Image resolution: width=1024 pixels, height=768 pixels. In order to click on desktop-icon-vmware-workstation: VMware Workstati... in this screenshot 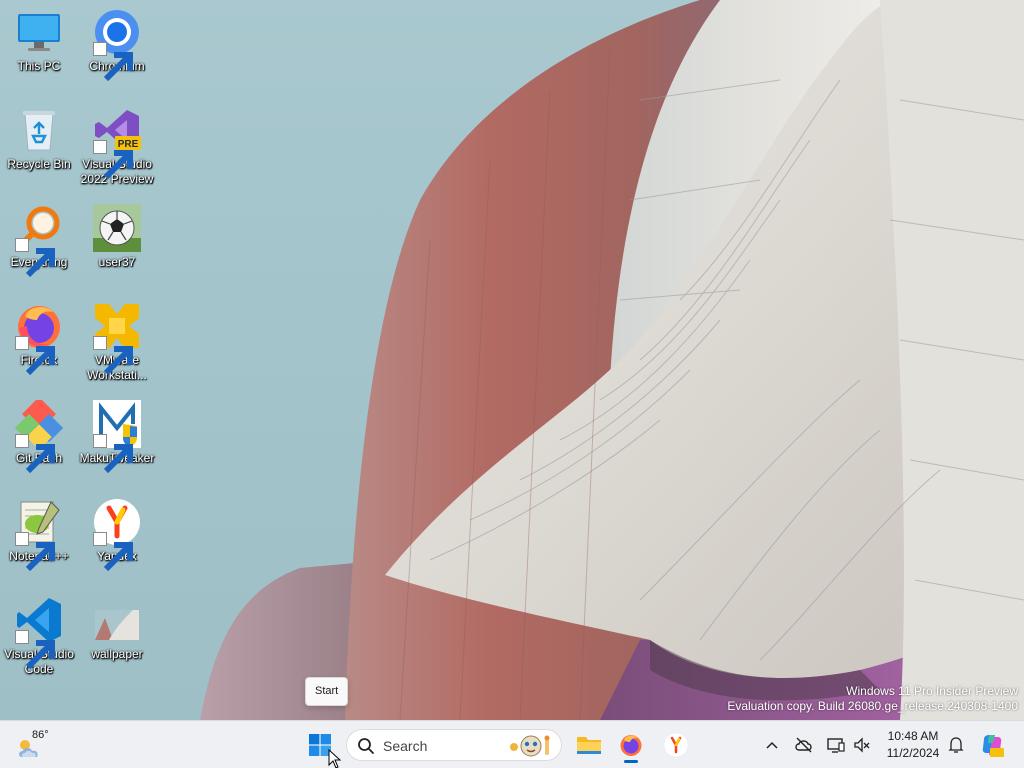, I will do `click(117, 342)`.